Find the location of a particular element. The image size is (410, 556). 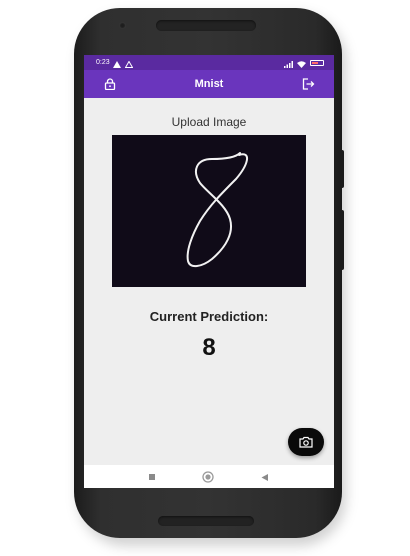

earpiece-speaker is located at coordinates (206, 25).